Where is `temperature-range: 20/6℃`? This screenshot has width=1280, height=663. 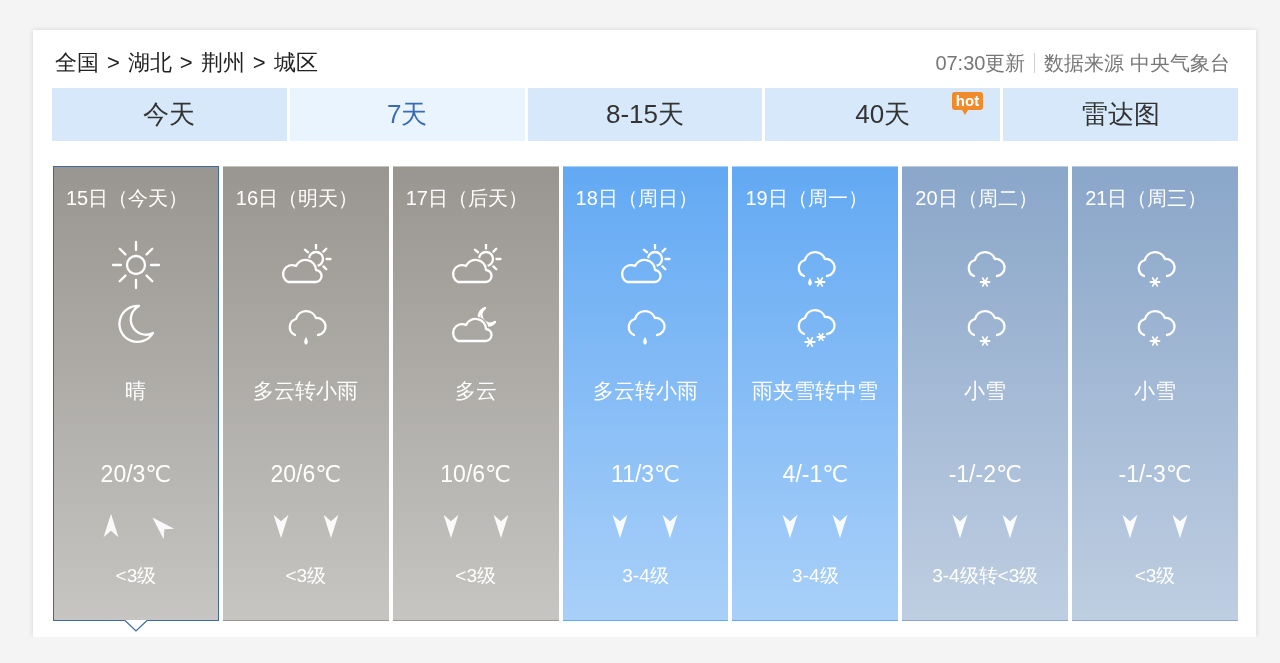 temperature-range: 20/6℃ is located at coordinates (306, 474).